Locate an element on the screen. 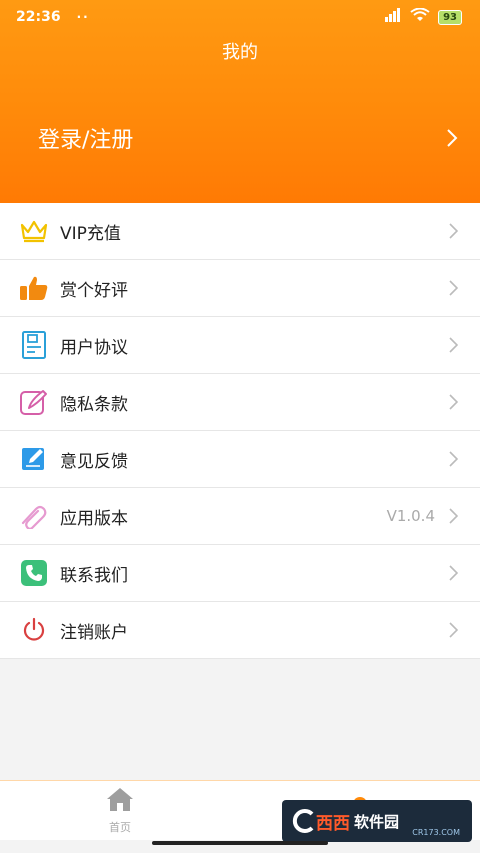 The height and width of the screenshot is (853, 480). login-register-label: 登录/注册 is located at coordinates (86, 140).